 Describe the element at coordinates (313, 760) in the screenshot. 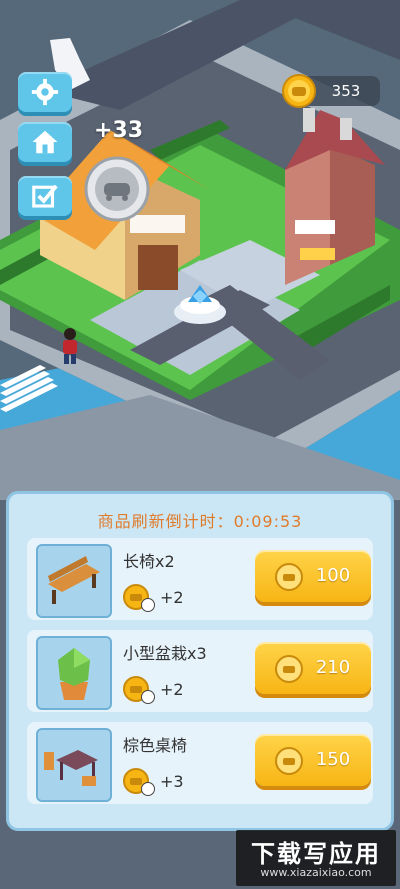

I see `buy-button: 150` at that location.